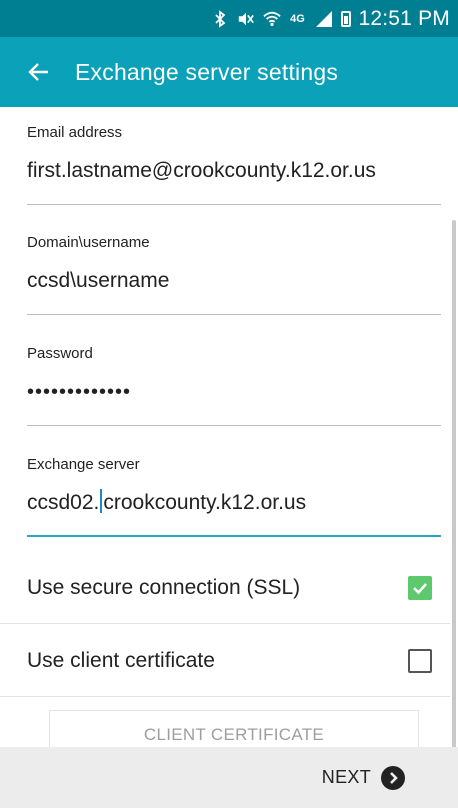  I want to click on signal-icon, so click(324, 19).